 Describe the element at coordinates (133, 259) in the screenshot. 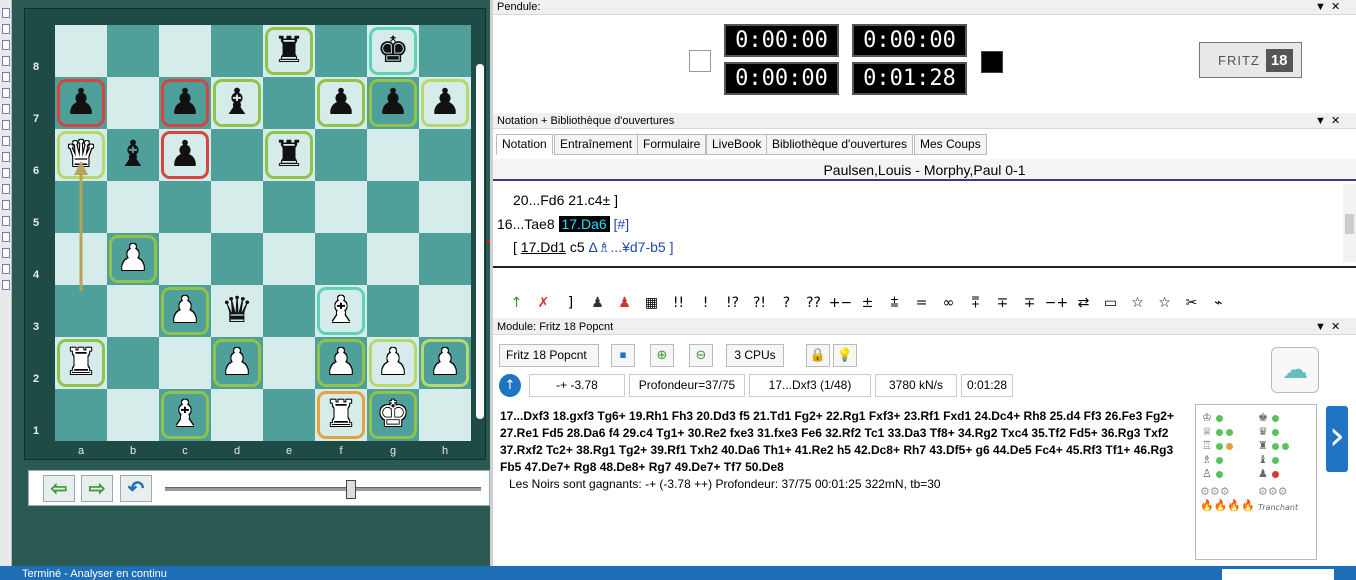

I see `white-pawn-b4: ♟` at that location.